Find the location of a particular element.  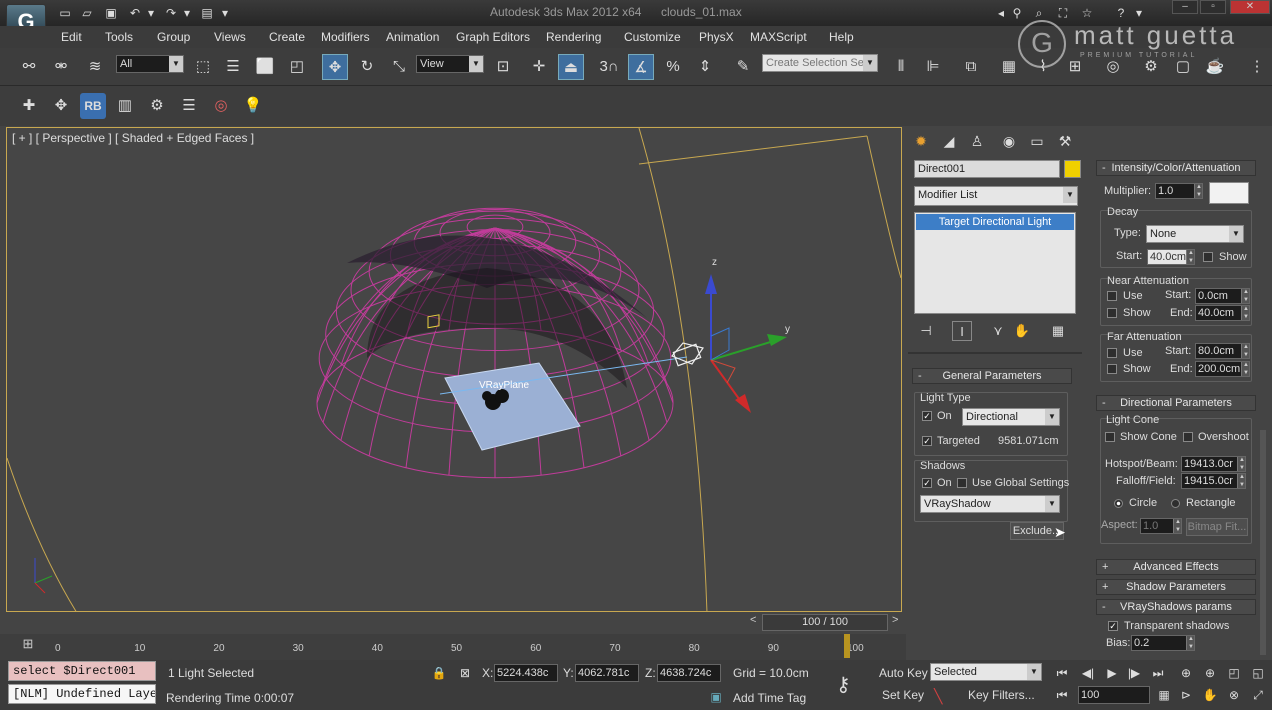

current-frame-field: 100 is located at coordinates (1114, 695).